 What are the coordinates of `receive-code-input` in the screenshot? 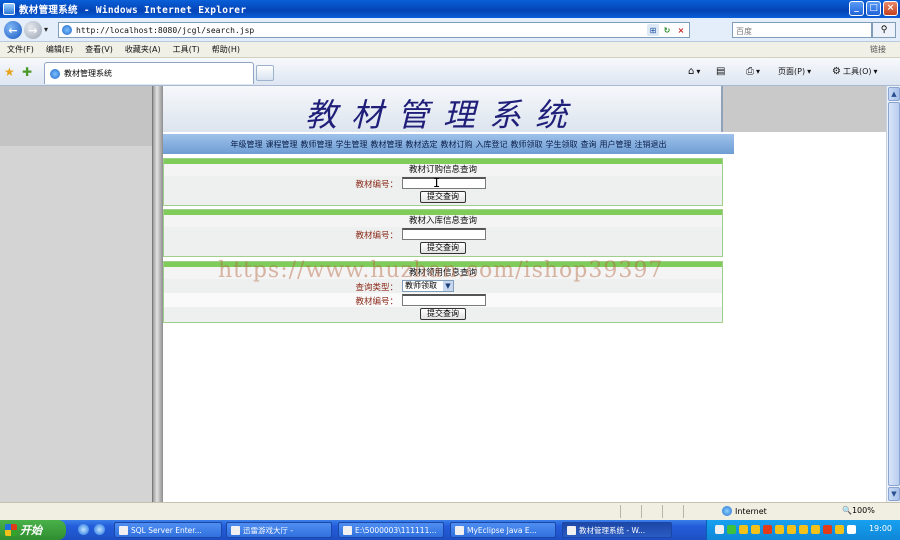 It's located at (444, 300).